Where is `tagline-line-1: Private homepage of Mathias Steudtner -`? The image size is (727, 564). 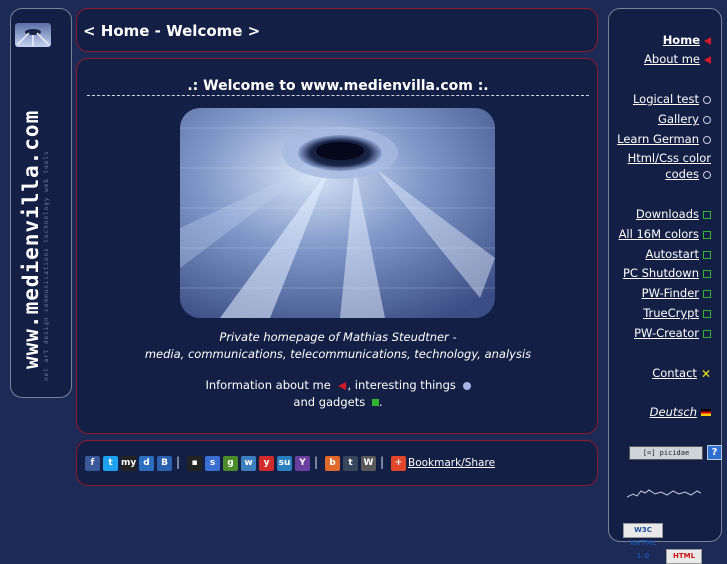
tagline-line-1: Private homepage of Mathias Steudtner - is located at coordinates (338, 337).